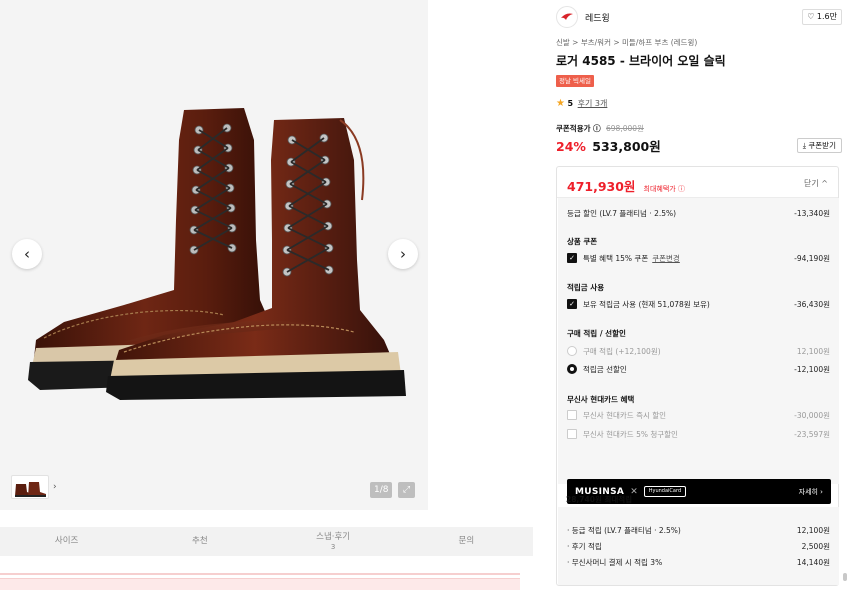 This screenshot has height=590, width=850. I want to click on grade-discount-amount: -13,340원, so click(812, 213).